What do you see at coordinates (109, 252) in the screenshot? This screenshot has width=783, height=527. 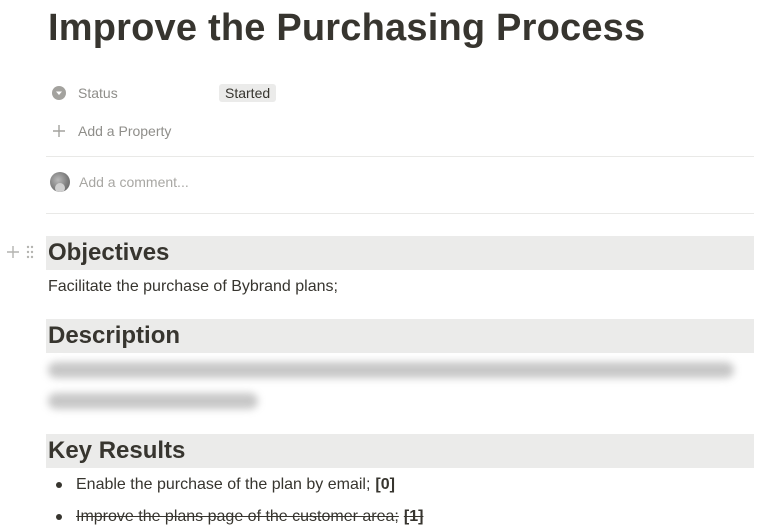 I see `heading-objectives-text: Objectives` at bounding box center [109, 252].